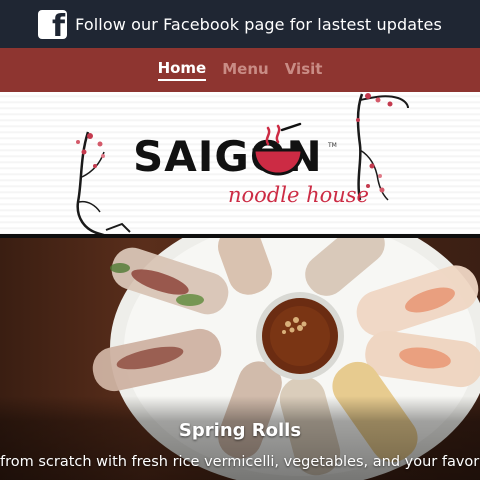 The image size is (480, 480). Describe the element at coordinates (332, 145) in the screenshot. I see `trademark-symbol: TM` at that location.